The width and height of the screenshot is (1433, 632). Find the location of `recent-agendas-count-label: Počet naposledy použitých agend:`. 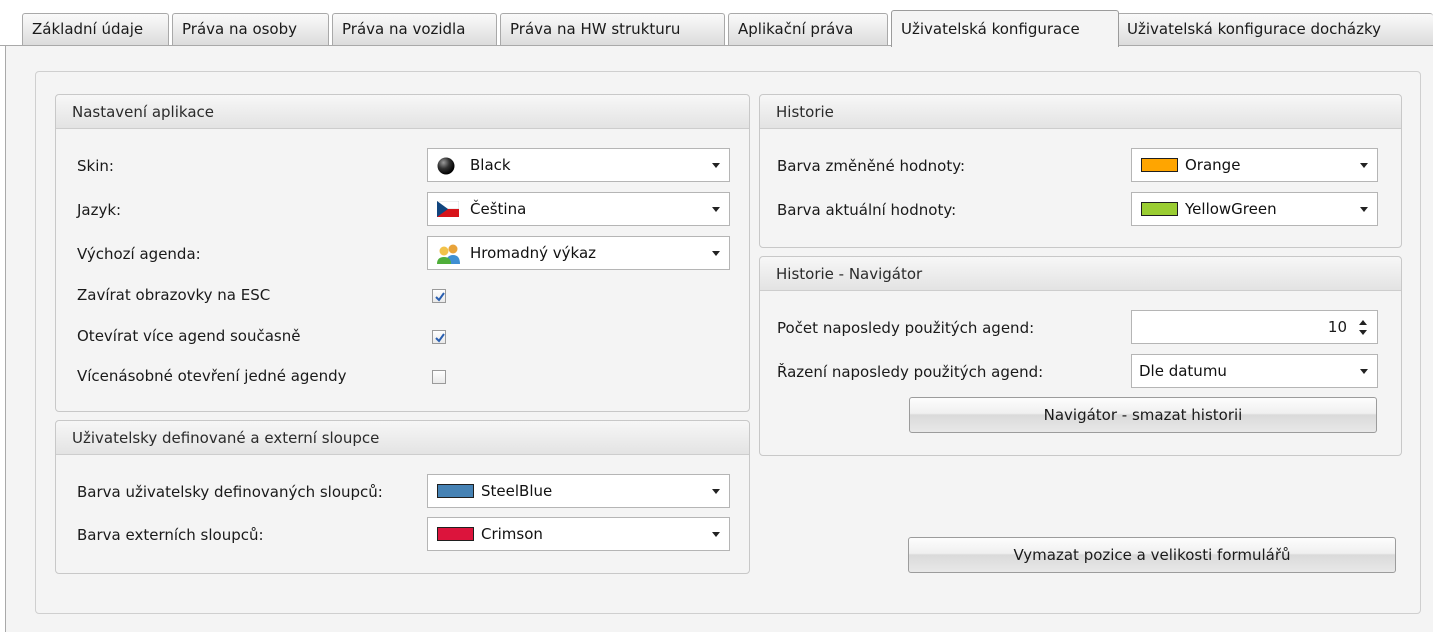

recent-agendas-count-label: Počet naposledy použitých agend: is located at coordinates (906, 328).